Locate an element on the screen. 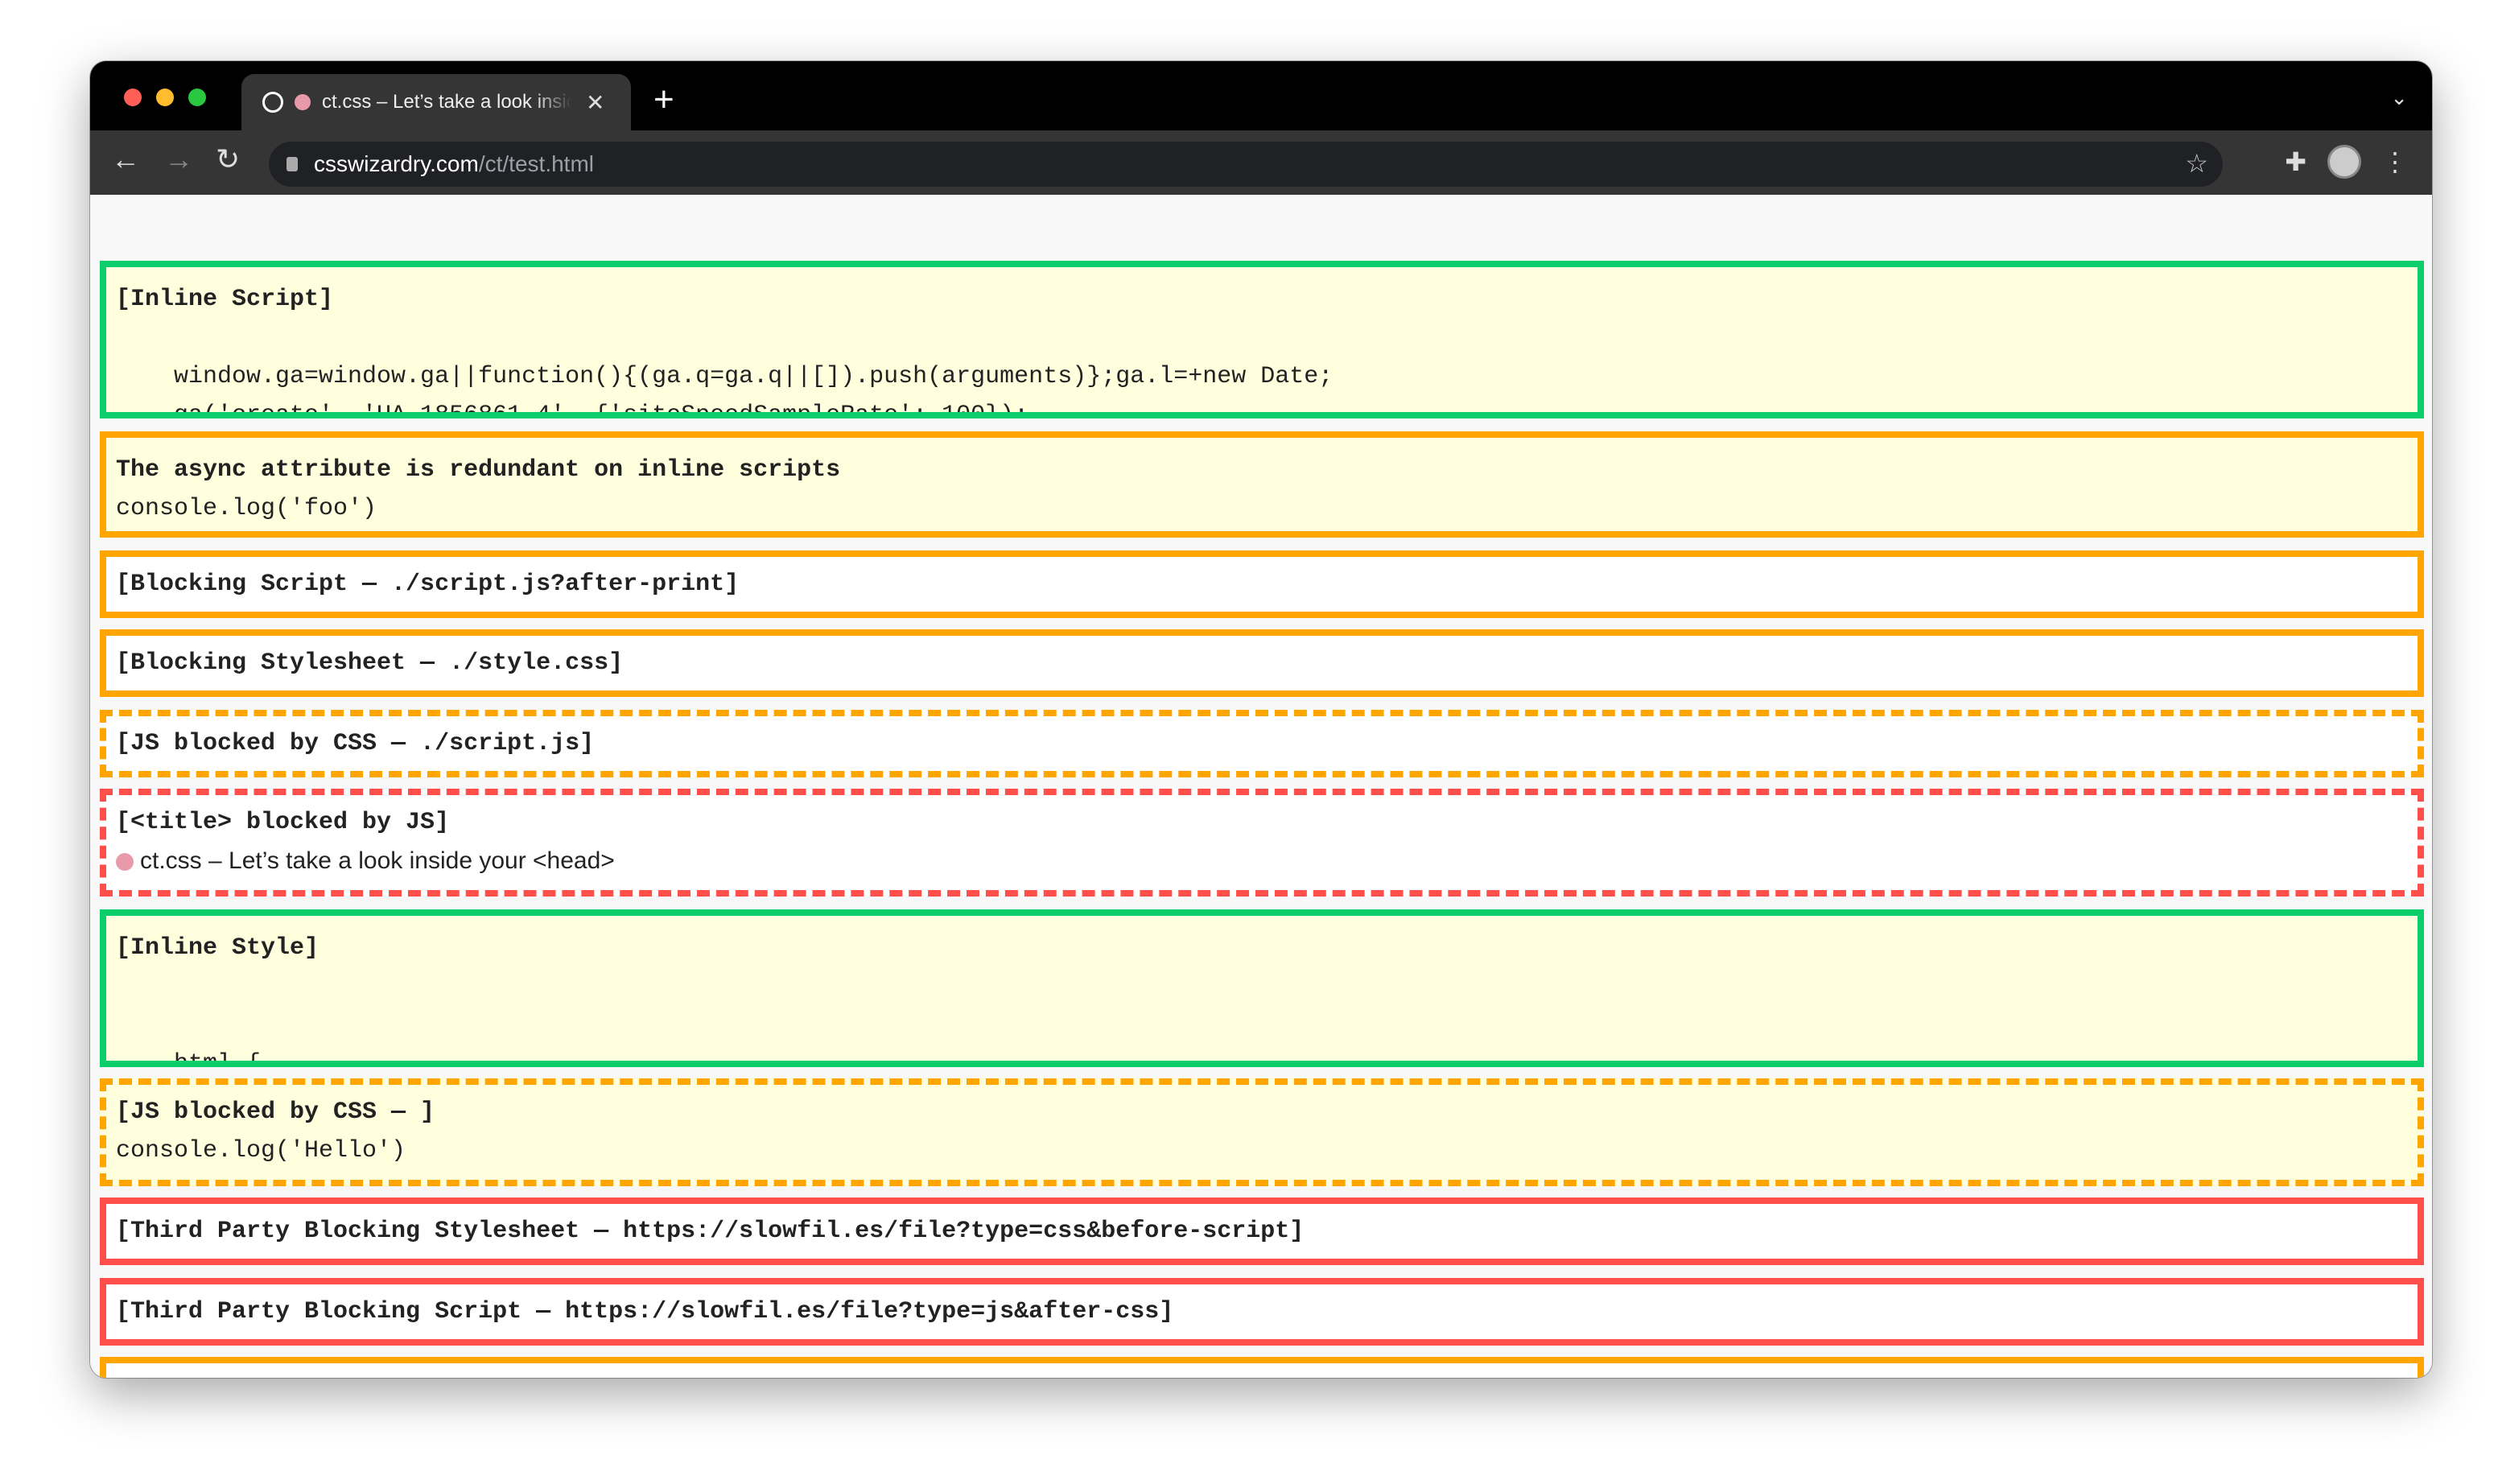  window-controls is located at coordinates (165, 97).